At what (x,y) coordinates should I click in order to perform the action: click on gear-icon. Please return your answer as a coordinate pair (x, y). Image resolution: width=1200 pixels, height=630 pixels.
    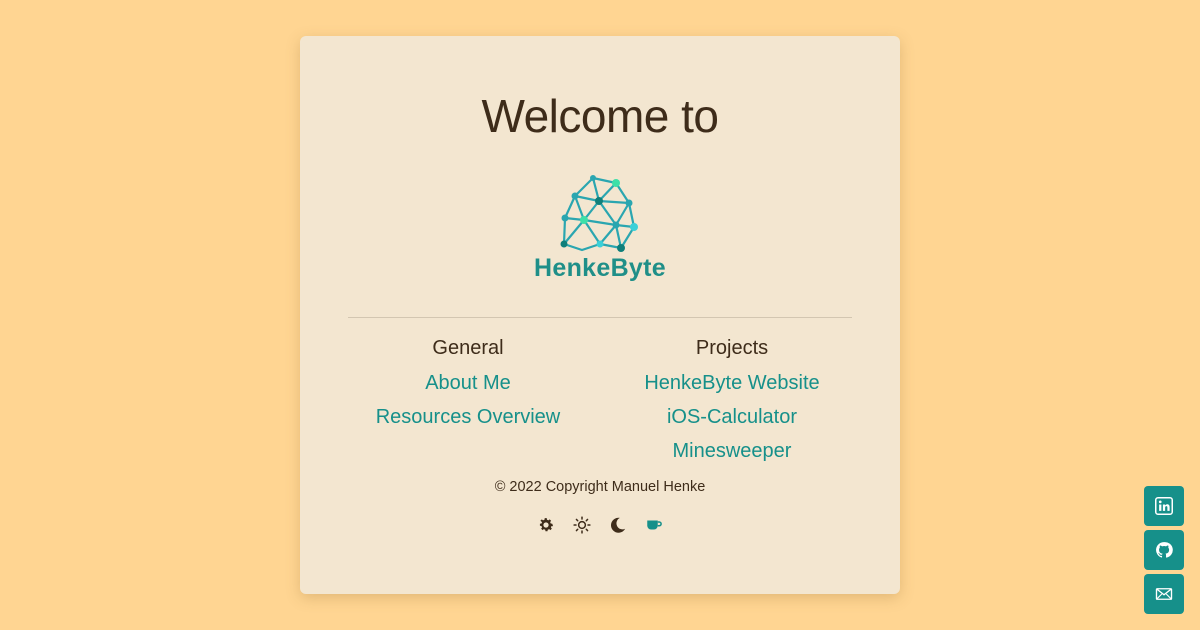
    Looking at the image, I should click on (546, 525).